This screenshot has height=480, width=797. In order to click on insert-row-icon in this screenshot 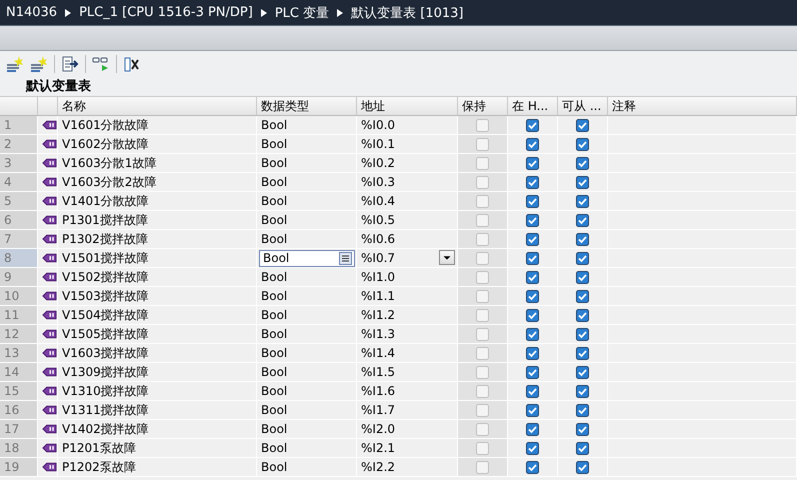, I will do `click(39, 63)`.